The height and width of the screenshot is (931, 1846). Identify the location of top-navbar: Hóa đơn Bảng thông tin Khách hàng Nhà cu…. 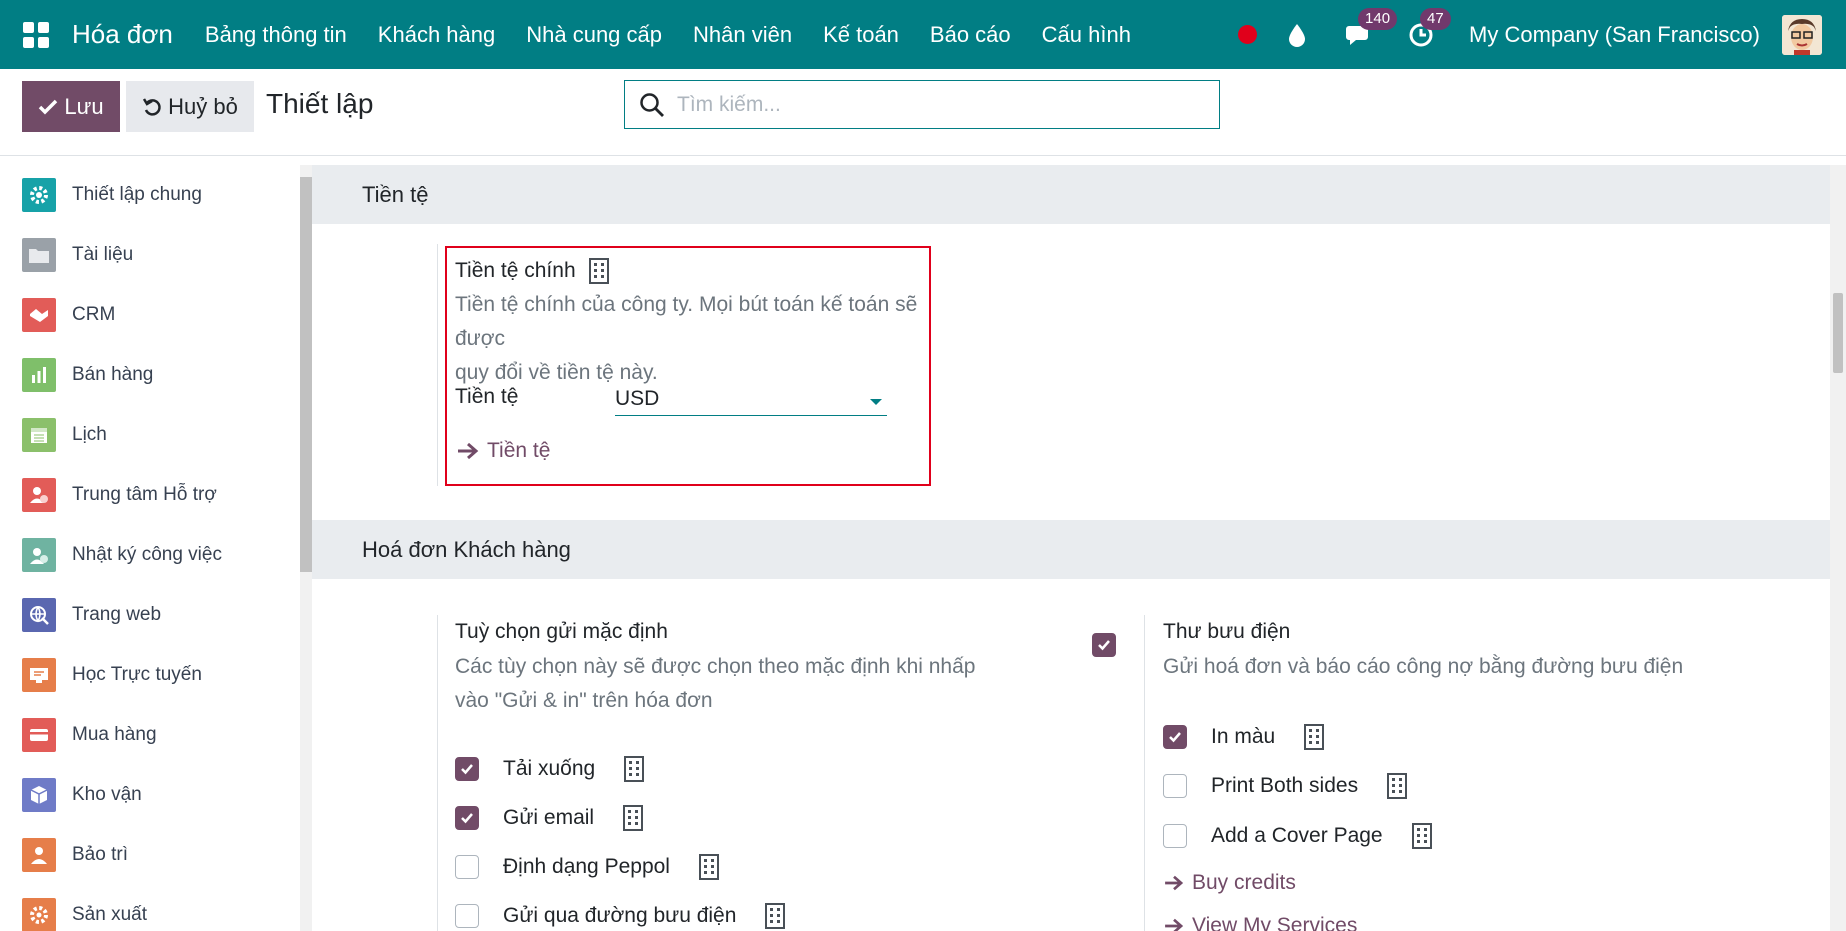
(923, 34).